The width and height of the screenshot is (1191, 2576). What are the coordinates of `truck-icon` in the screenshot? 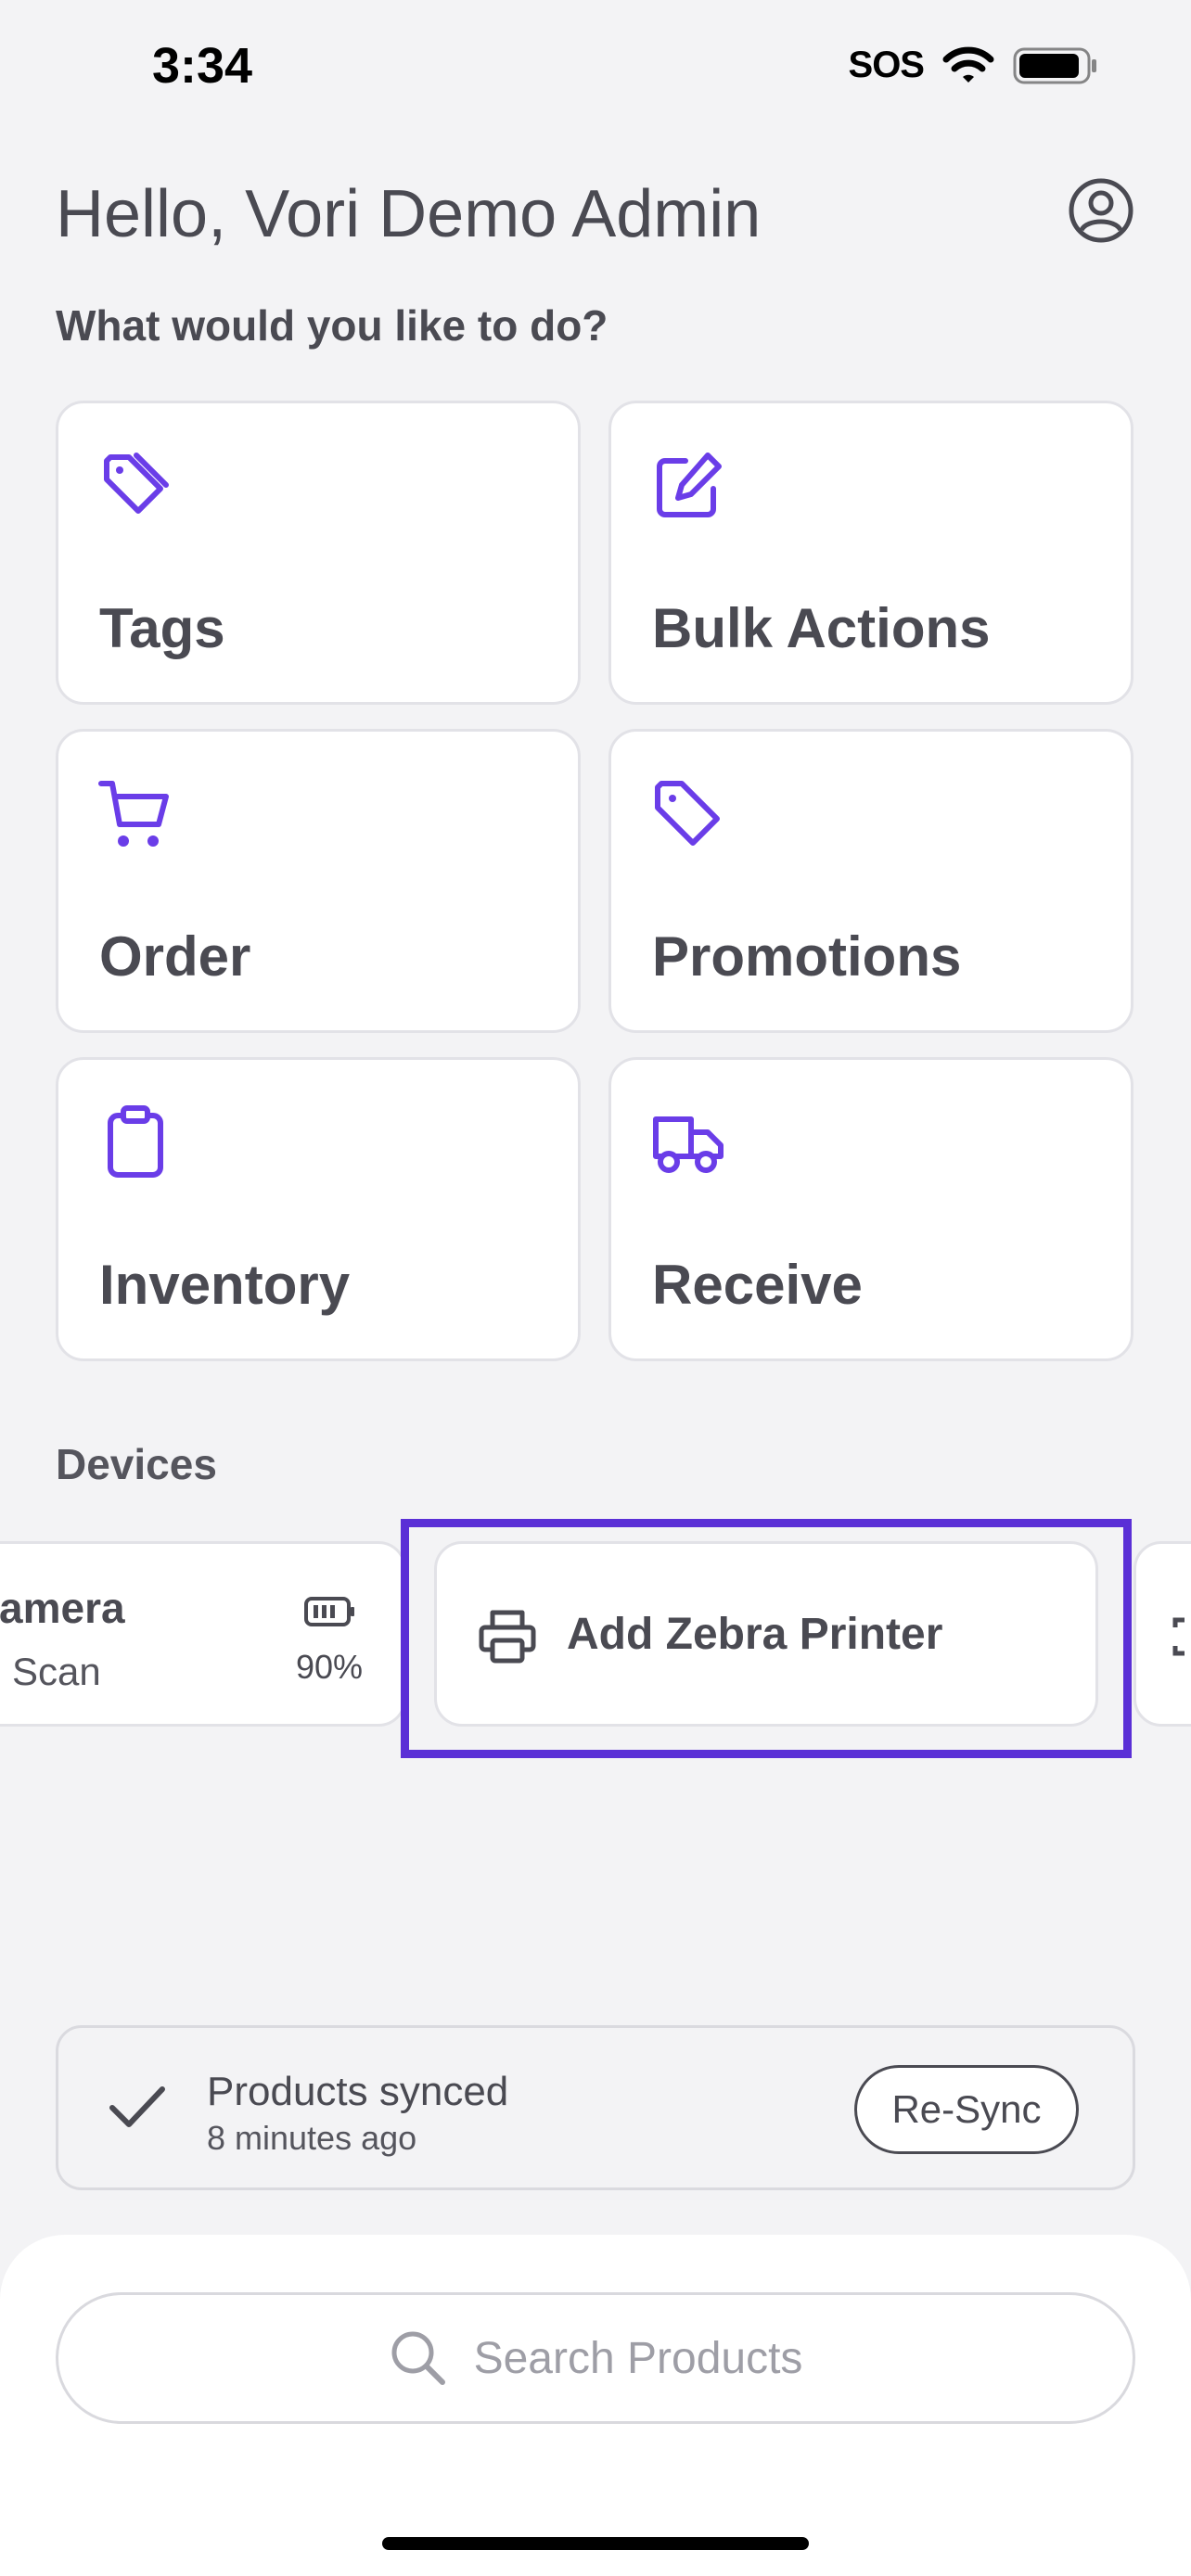 It's located at (688, 1144).